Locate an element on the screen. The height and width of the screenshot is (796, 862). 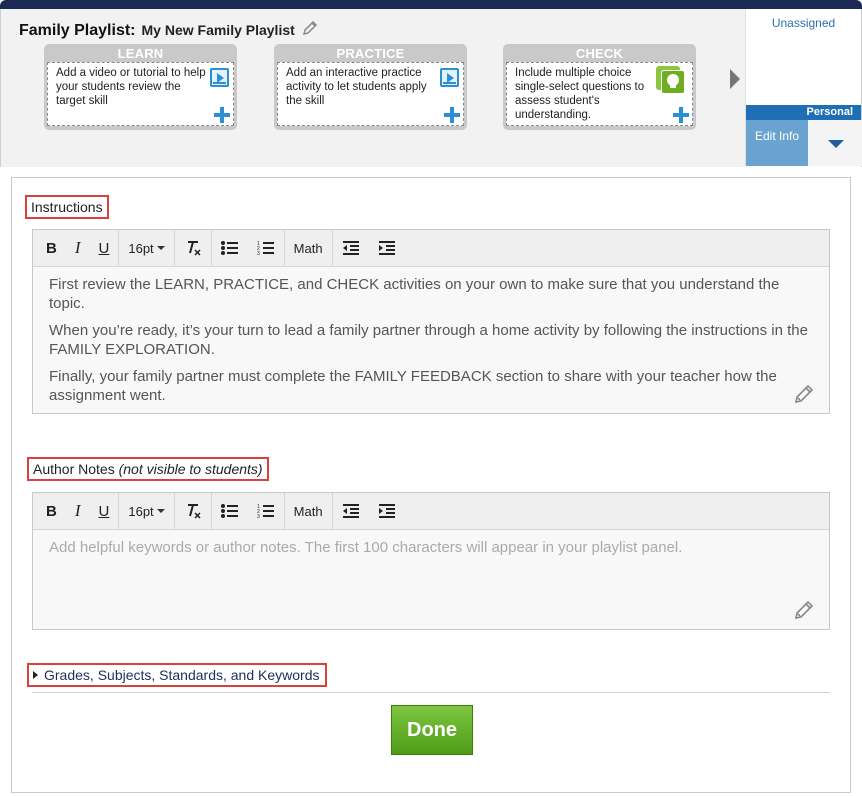
instructions-label: Instructions is located at coordinates (67, 207).